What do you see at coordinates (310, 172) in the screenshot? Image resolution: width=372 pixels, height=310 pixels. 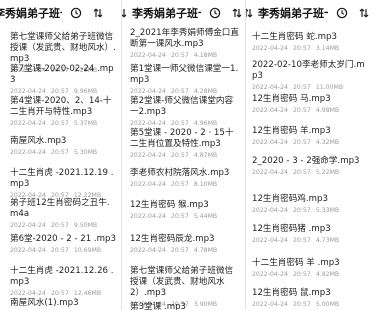 I see `file-meta: 2022-04-24 20:57 5.22MB` at bounding box center [310, 172].